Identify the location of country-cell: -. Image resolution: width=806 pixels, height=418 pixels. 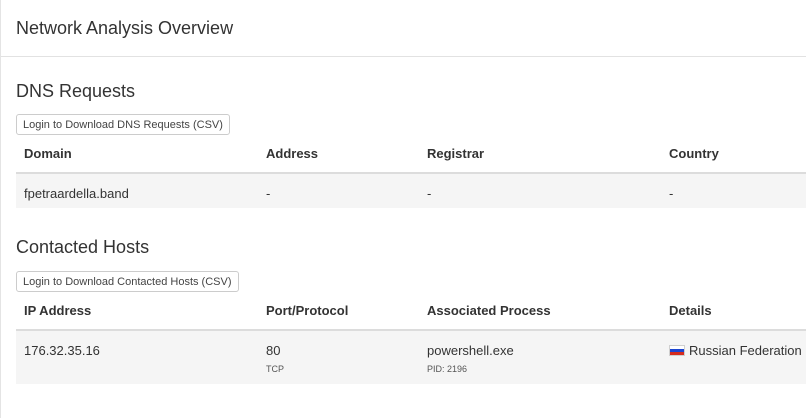
(671, 193).